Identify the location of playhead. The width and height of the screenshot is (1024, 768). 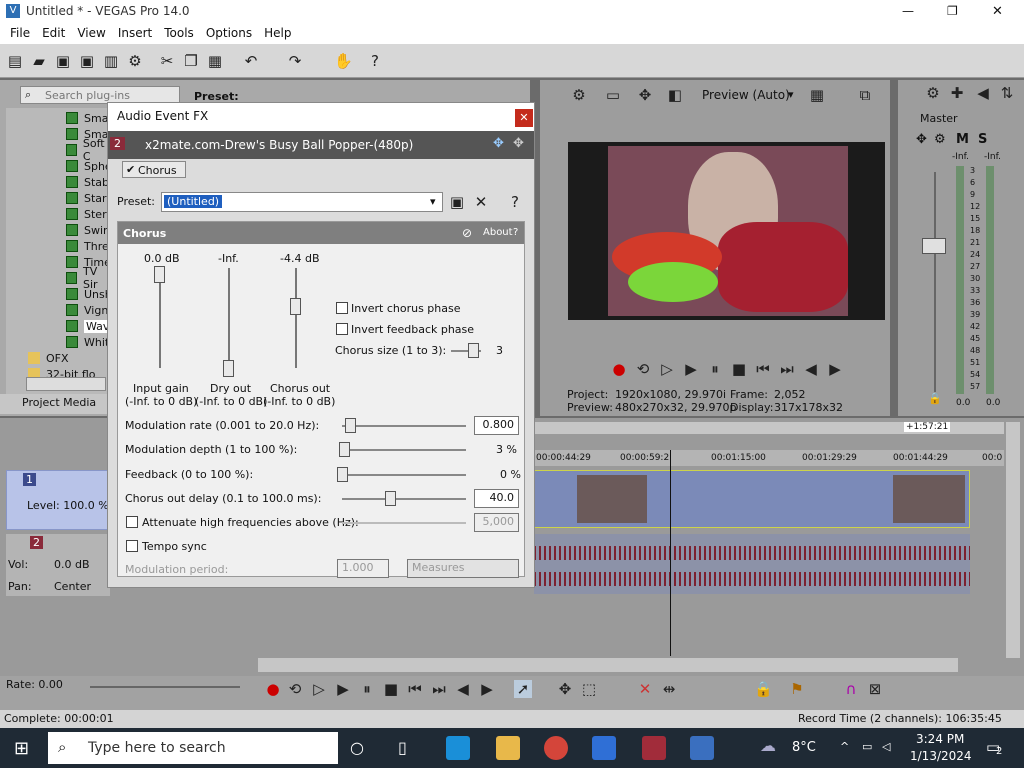
(670, 553).